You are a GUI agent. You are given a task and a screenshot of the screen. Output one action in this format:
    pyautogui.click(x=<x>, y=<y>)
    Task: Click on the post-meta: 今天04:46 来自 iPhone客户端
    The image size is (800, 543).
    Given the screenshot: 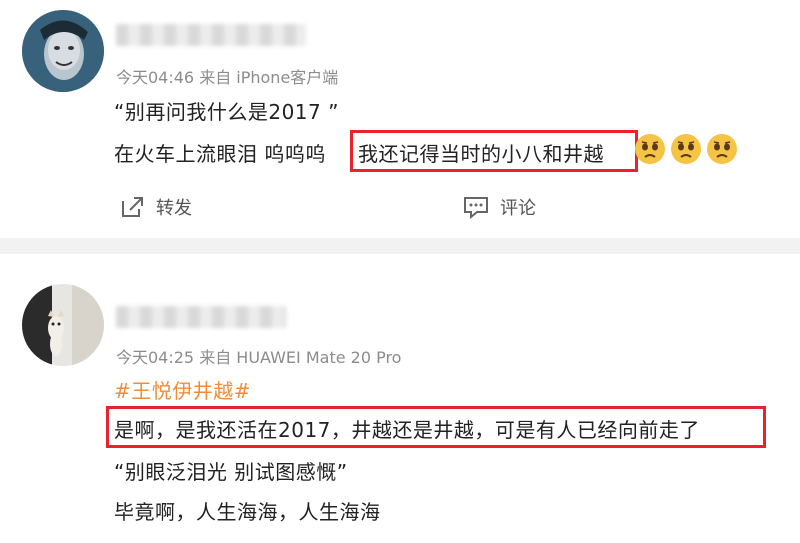 What is the action you would take?
    pyautogui.click(x=227, y=77)
    